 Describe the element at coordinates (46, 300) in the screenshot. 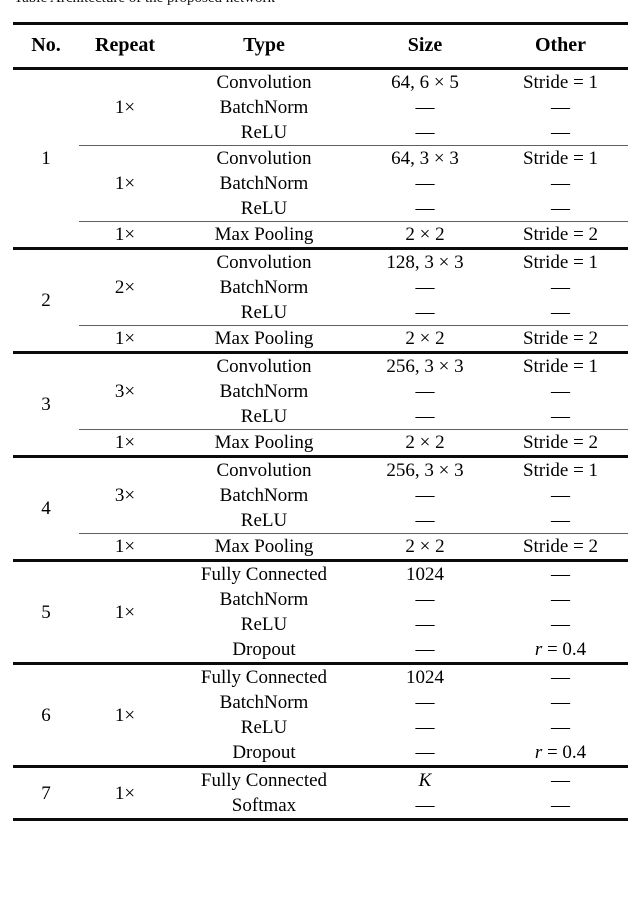

I see `group-number: 2` at that location.